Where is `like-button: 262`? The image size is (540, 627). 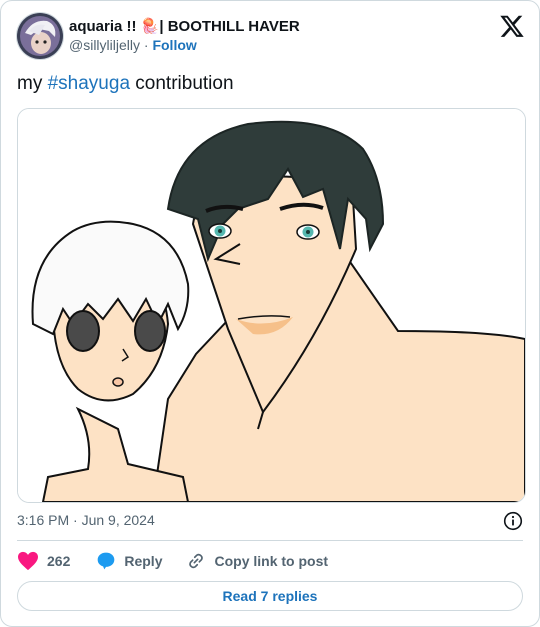 like-button: 262 is located at coordinates (43, 561).